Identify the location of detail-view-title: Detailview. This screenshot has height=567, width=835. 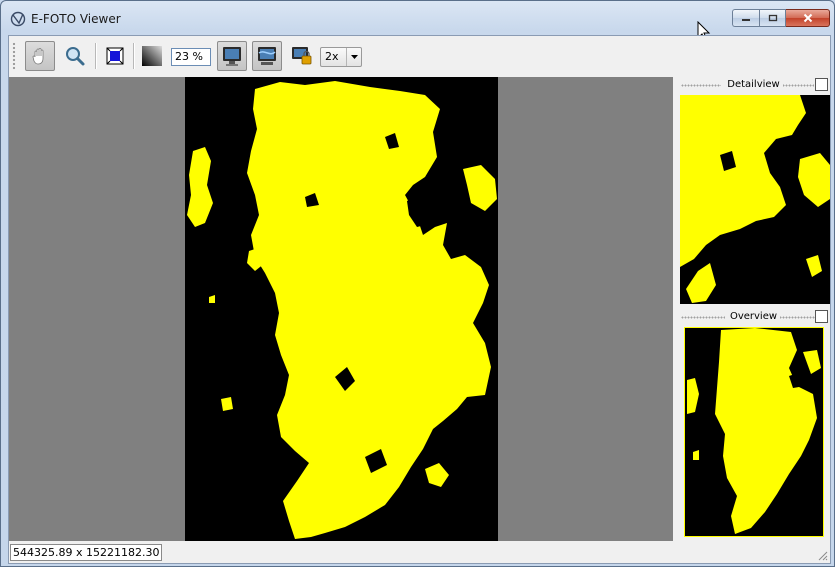
(753, 84).